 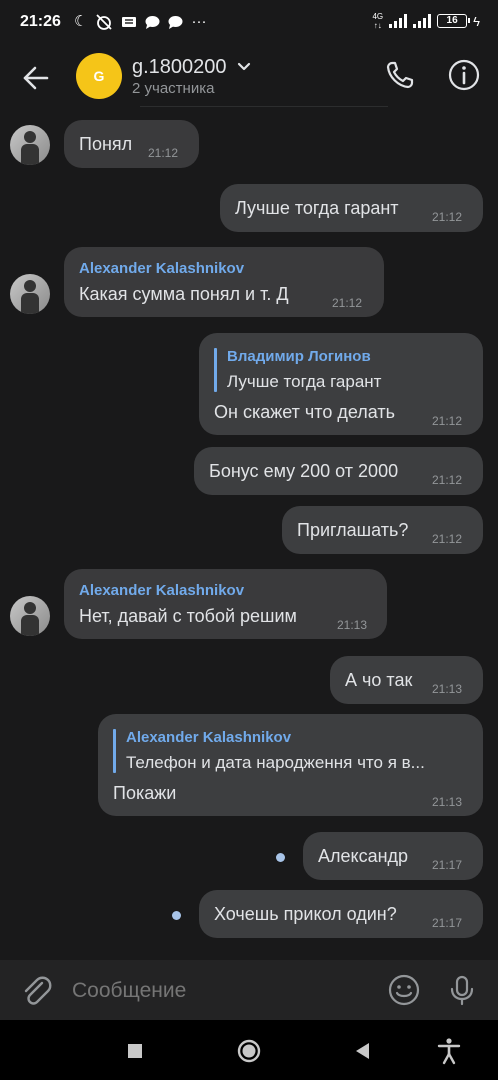 What do you see at coordinates (208, 737) in the screenshot?
I see `reply-sender: Alexander Kalashnikov` at bounding box center [208, 737].